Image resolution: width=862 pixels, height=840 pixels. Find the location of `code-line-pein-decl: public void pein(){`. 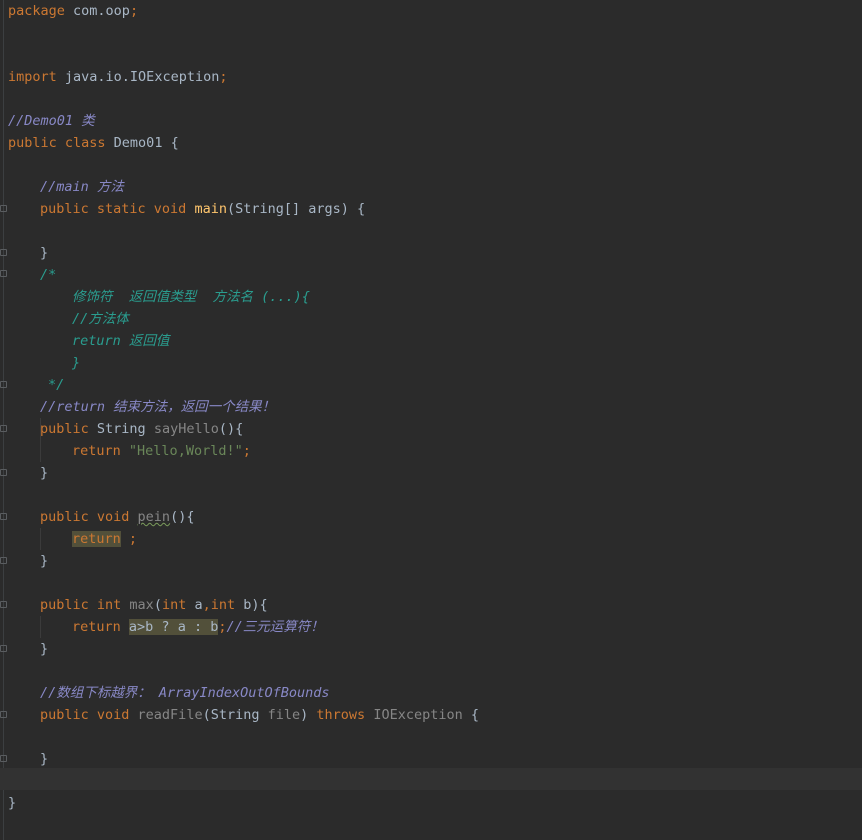

code-line-pein-decl: public void pein(){ is located at coordinates (117, 517).